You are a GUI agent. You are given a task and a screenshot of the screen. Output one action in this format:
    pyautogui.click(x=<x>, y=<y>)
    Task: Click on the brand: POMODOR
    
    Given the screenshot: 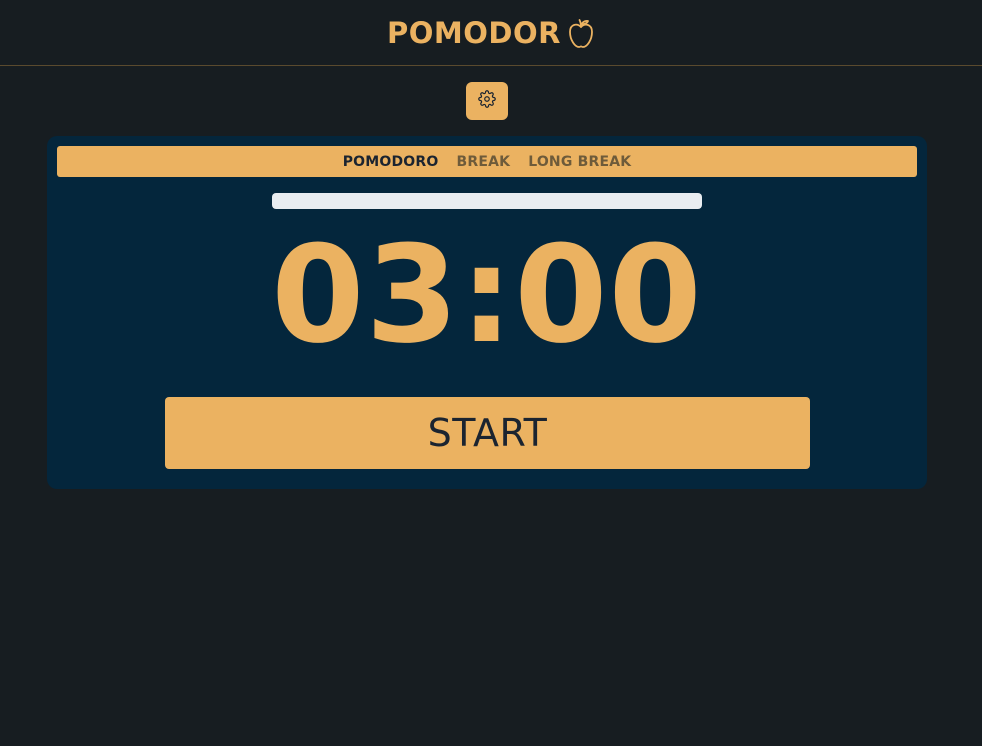 What is the action you would take?
    pyautogui.click(x=491, y=33)
    